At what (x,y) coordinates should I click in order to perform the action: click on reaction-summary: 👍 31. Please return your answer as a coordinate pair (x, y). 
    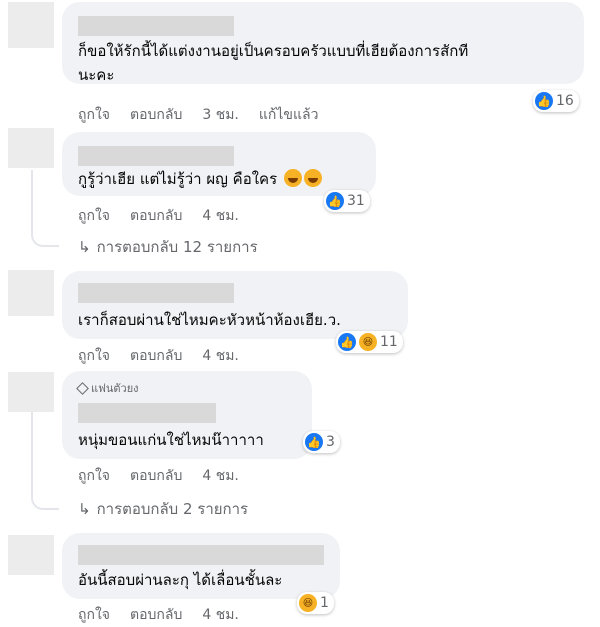
    Looking at the image, I should click on (347, 201).